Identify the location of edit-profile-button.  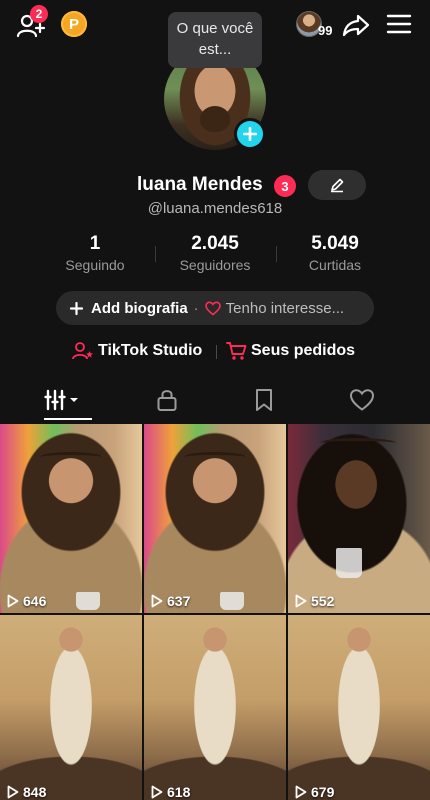
(337, 185).